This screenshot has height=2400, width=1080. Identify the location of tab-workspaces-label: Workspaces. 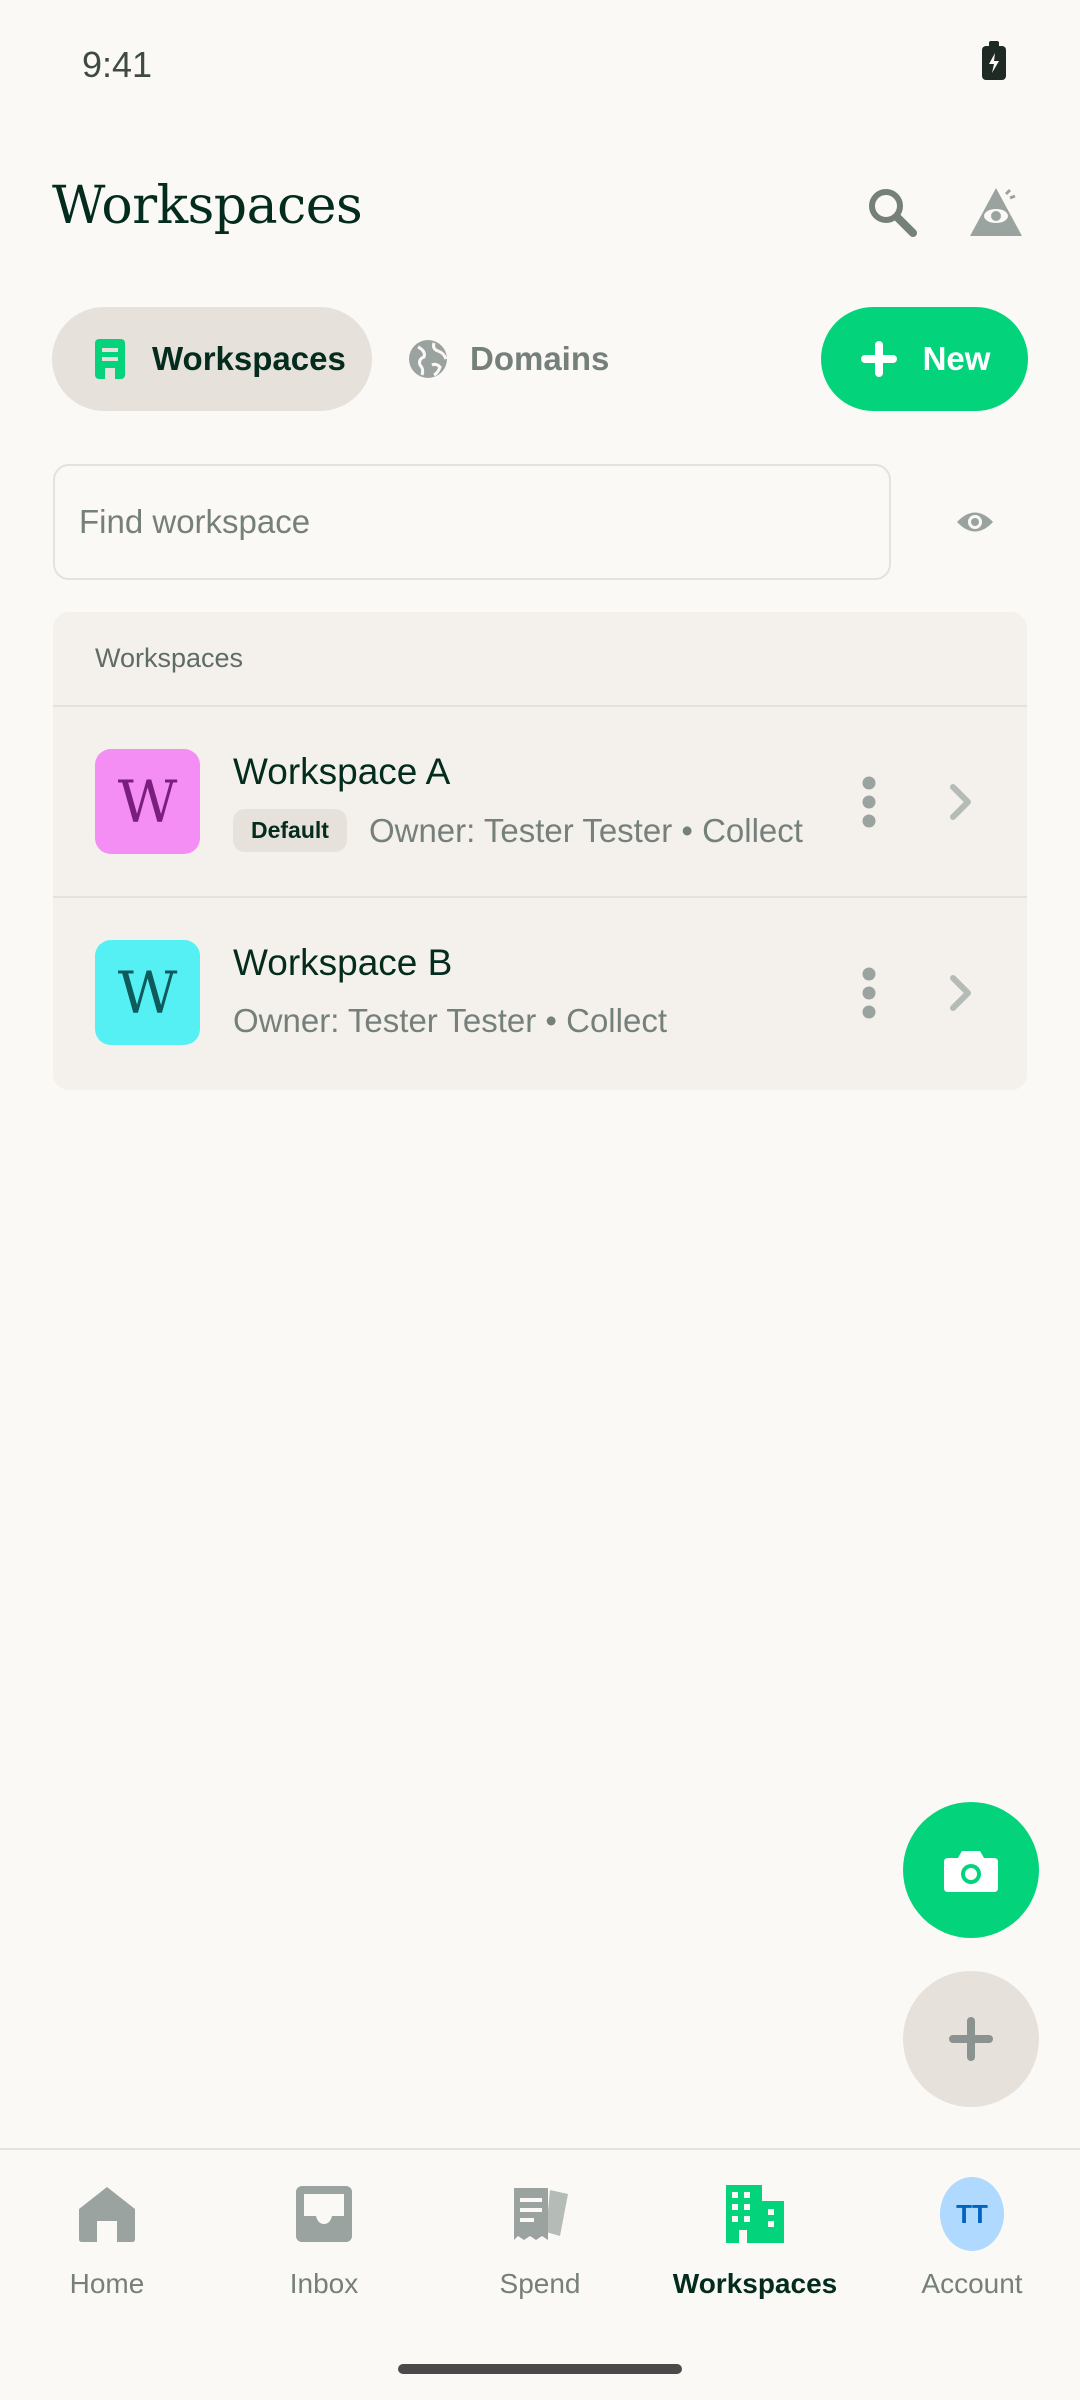
(249, 358).